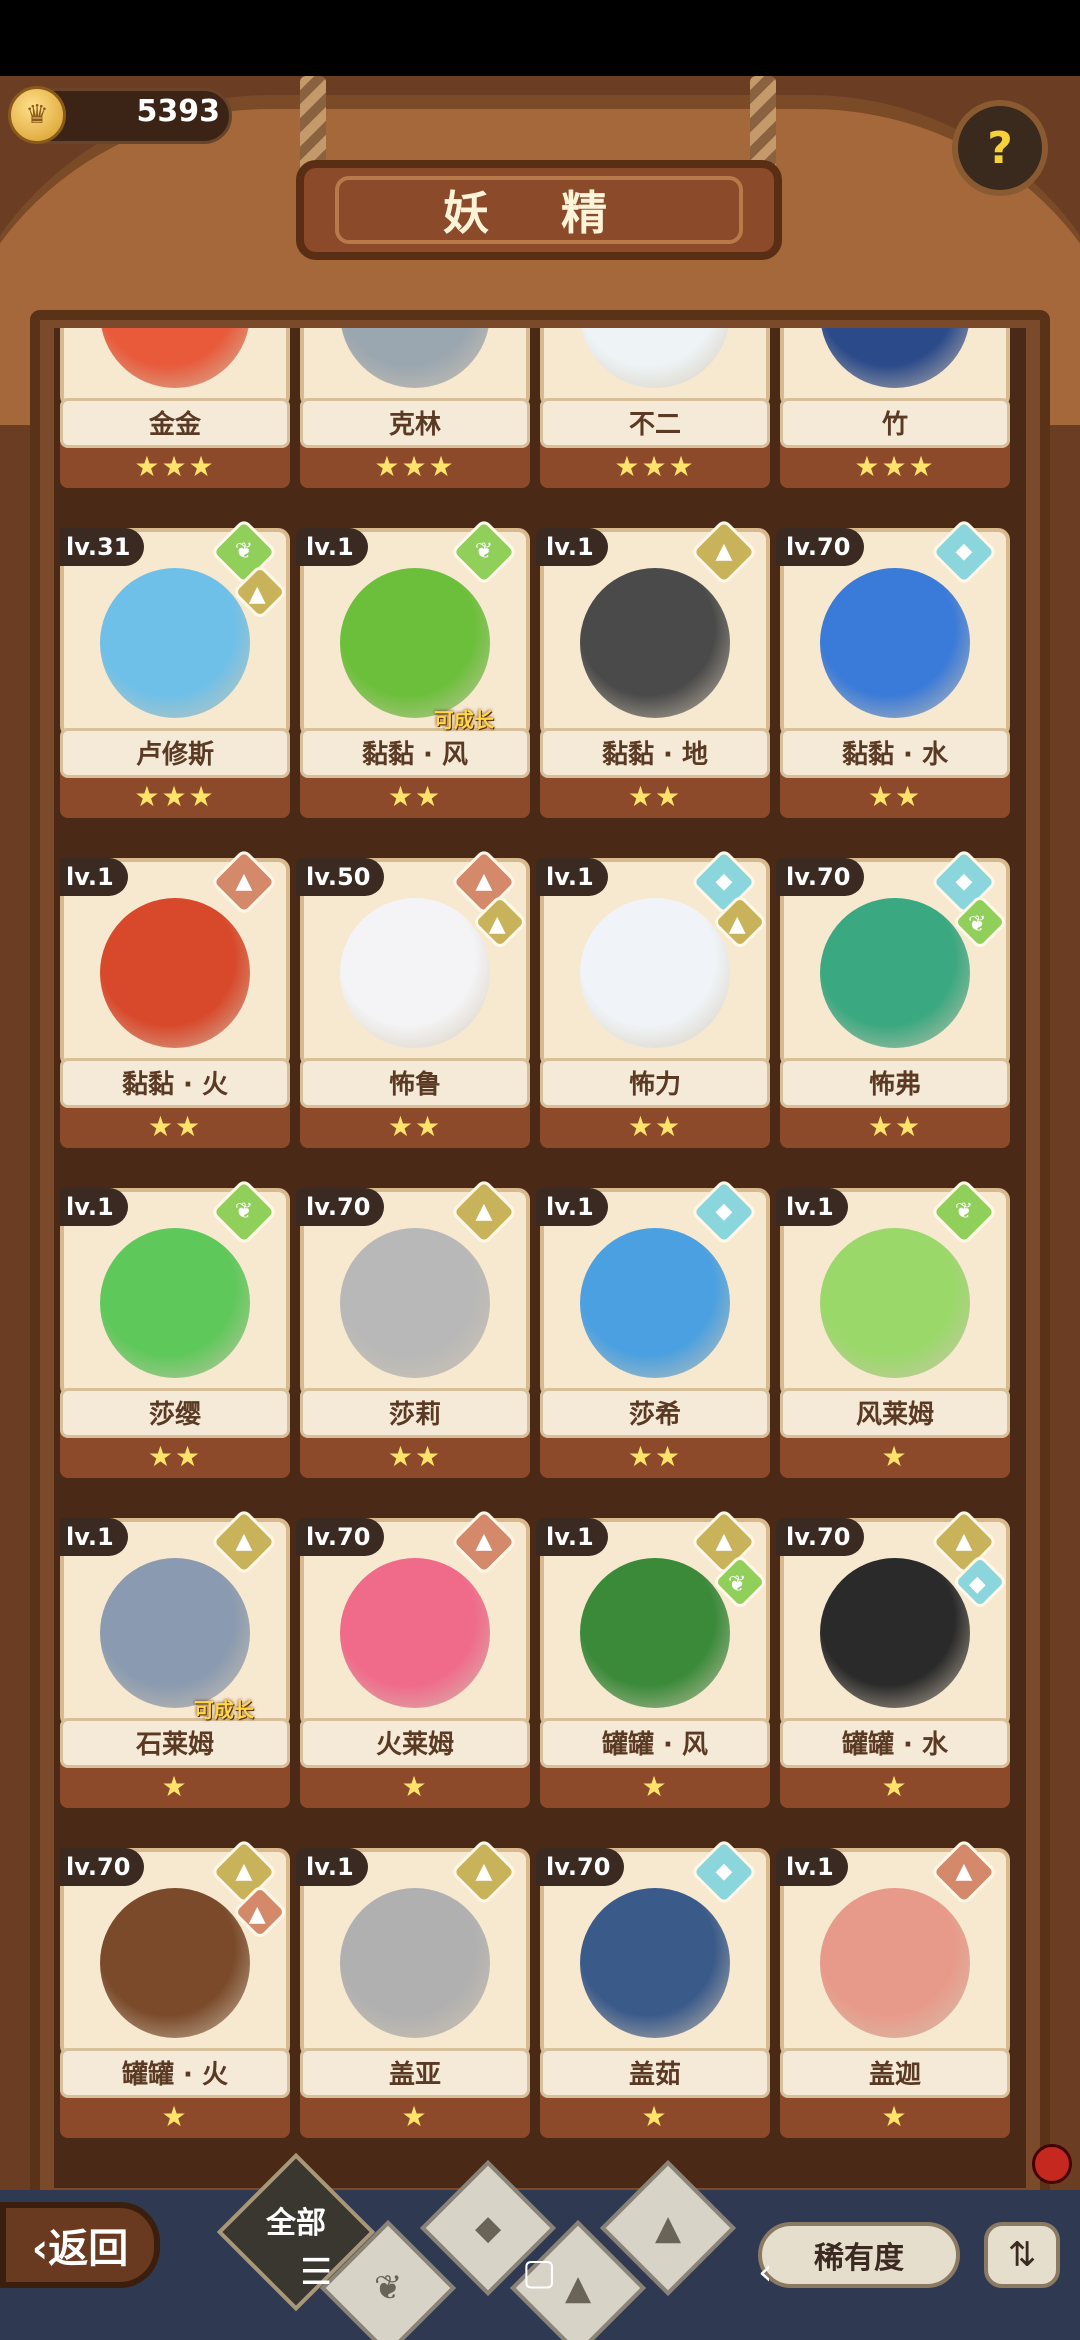 This screenshot has width=1080, height=2340. What do you see at coordinates (174, 1745) in the screenshot?
I see `fairy-name: 石莱姆` at bounding box center [174, 1745].